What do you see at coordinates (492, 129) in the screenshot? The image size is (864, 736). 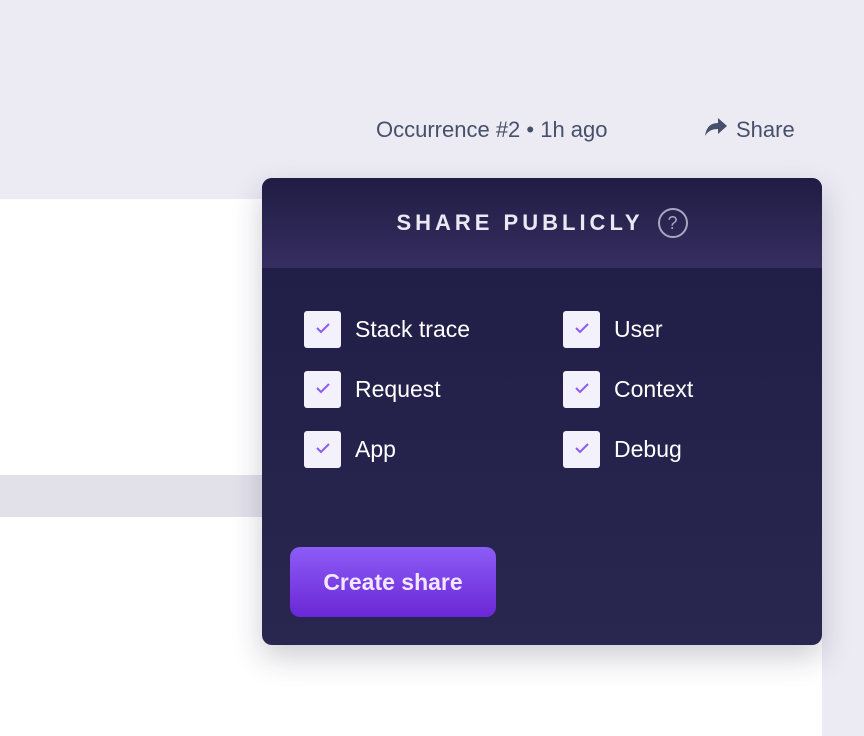 I see `occurrence-info: Occurrence #2 • 1h ago` at bounding box center [492, 129].